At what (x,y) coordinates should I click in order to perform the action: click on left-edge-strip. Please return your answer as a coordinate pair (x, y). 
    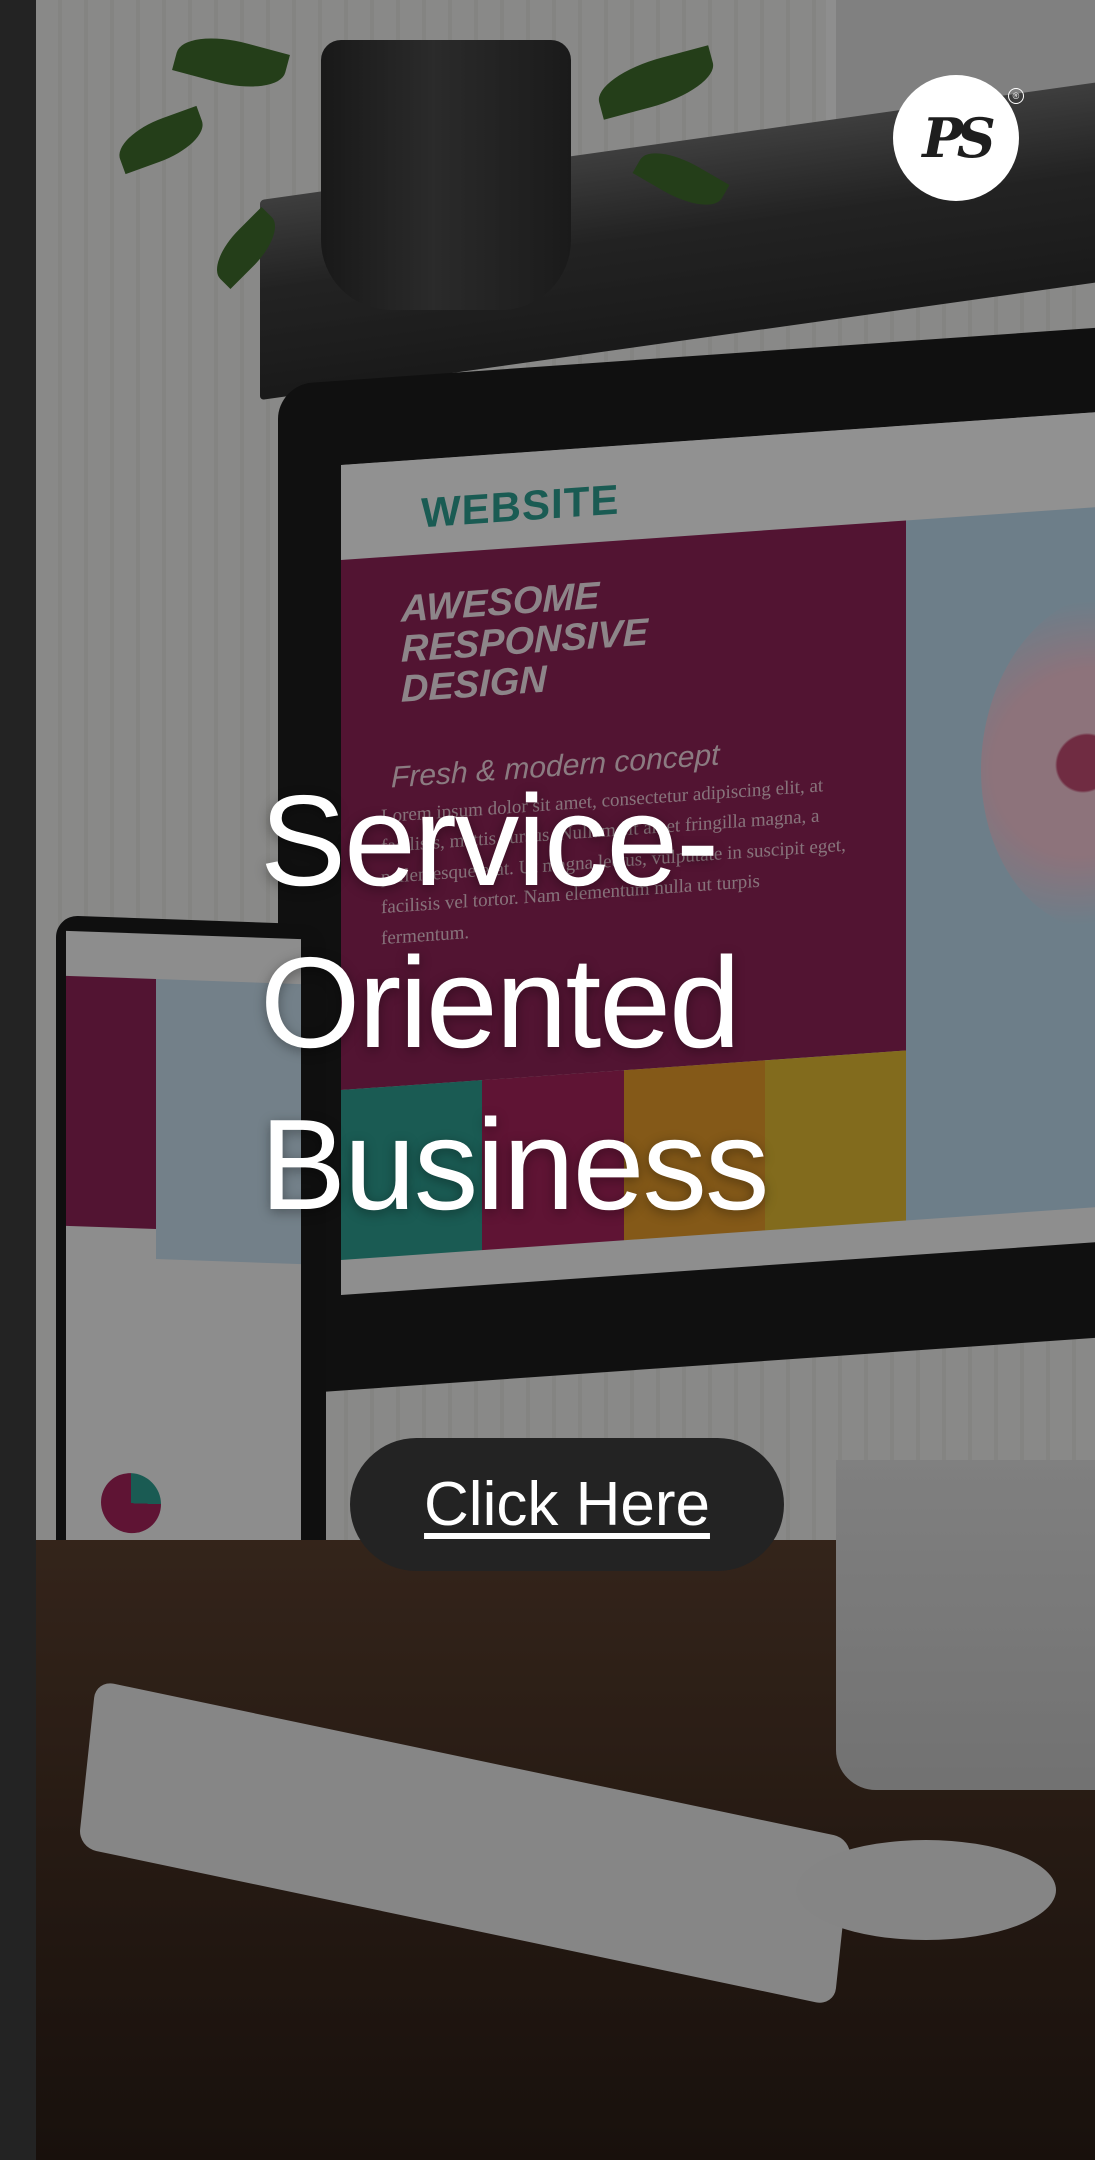
    Looking at the image, I should click on (18, 1080).